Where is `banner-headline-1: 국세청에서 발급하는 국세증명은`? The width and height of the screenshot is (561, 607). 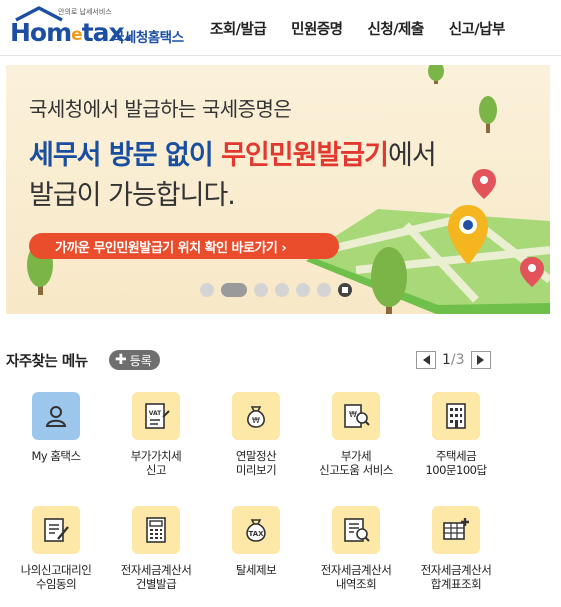 banner-headline-1: 국세청에서 발급하는 국세증명은 is located at coordinates (160, 109).